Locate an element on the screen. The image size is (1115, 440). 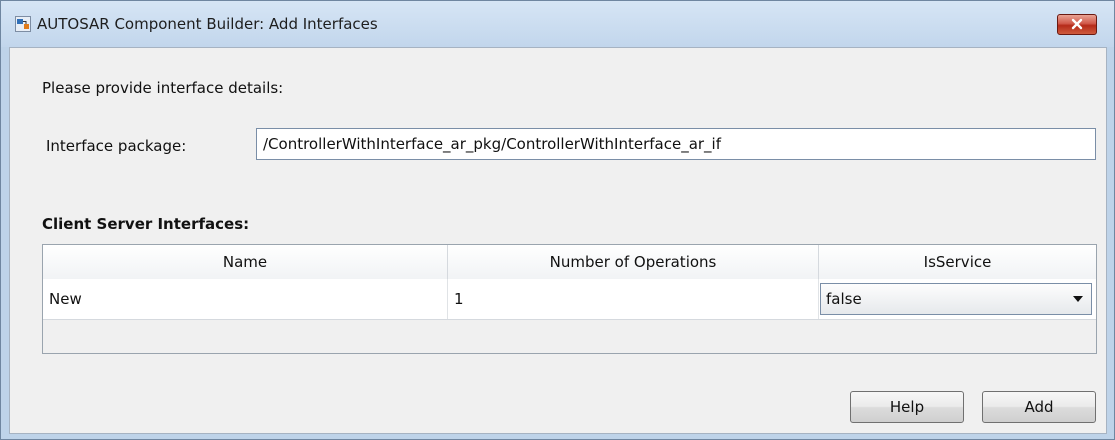
cell-number-of-operations: 1 is located at coordinates (633, 299).